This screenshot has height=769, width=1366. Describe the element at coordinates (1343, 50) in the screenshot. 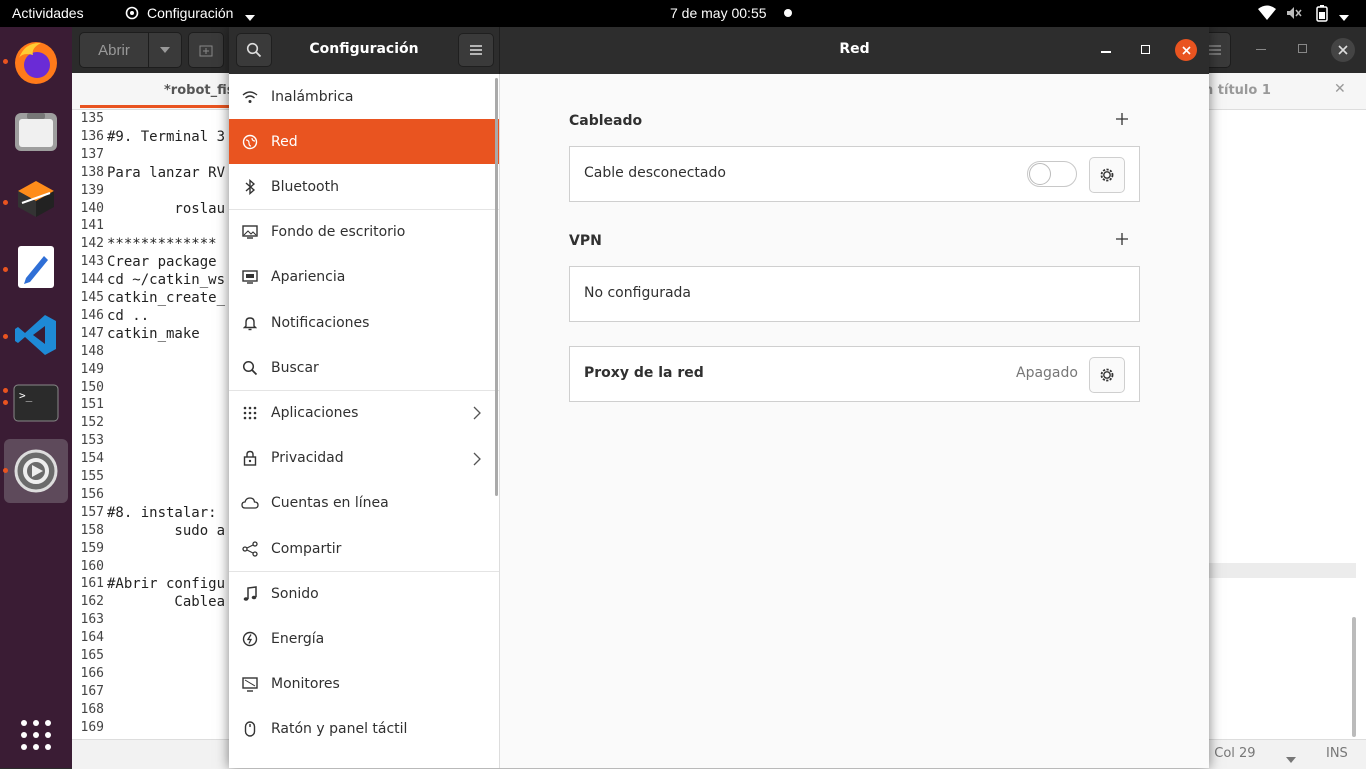

I see `editor-close-icon` at that location.